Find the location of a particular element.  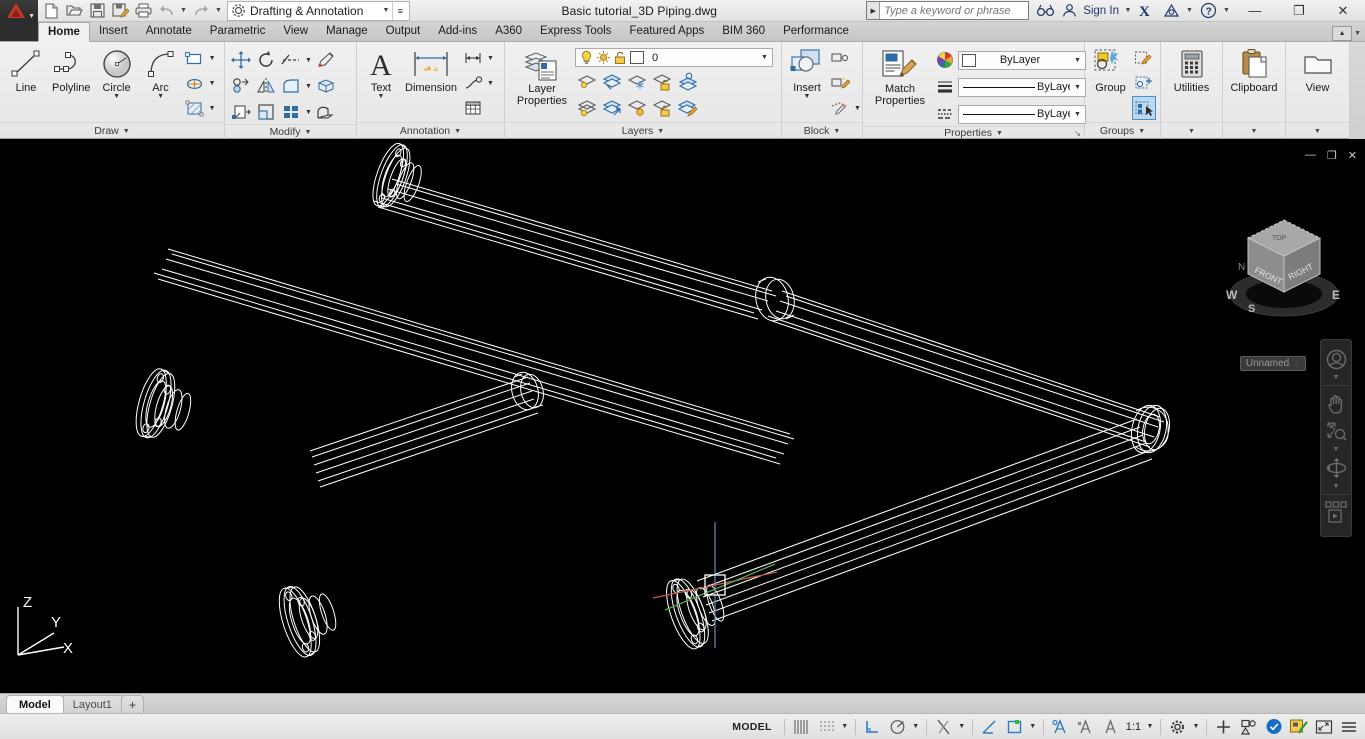

grid-display-icon is located at coordinates (801, 727).